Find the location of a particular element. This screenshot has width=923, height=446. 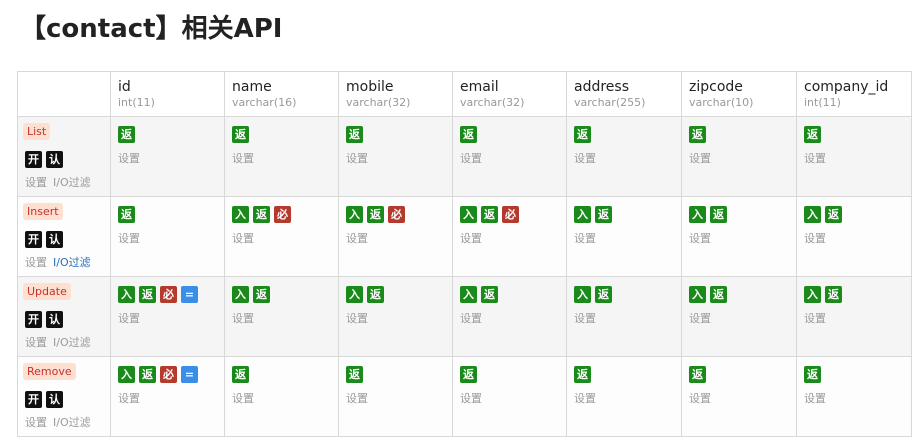

field-badges: 入返必 is located at coordinates (263, 215).